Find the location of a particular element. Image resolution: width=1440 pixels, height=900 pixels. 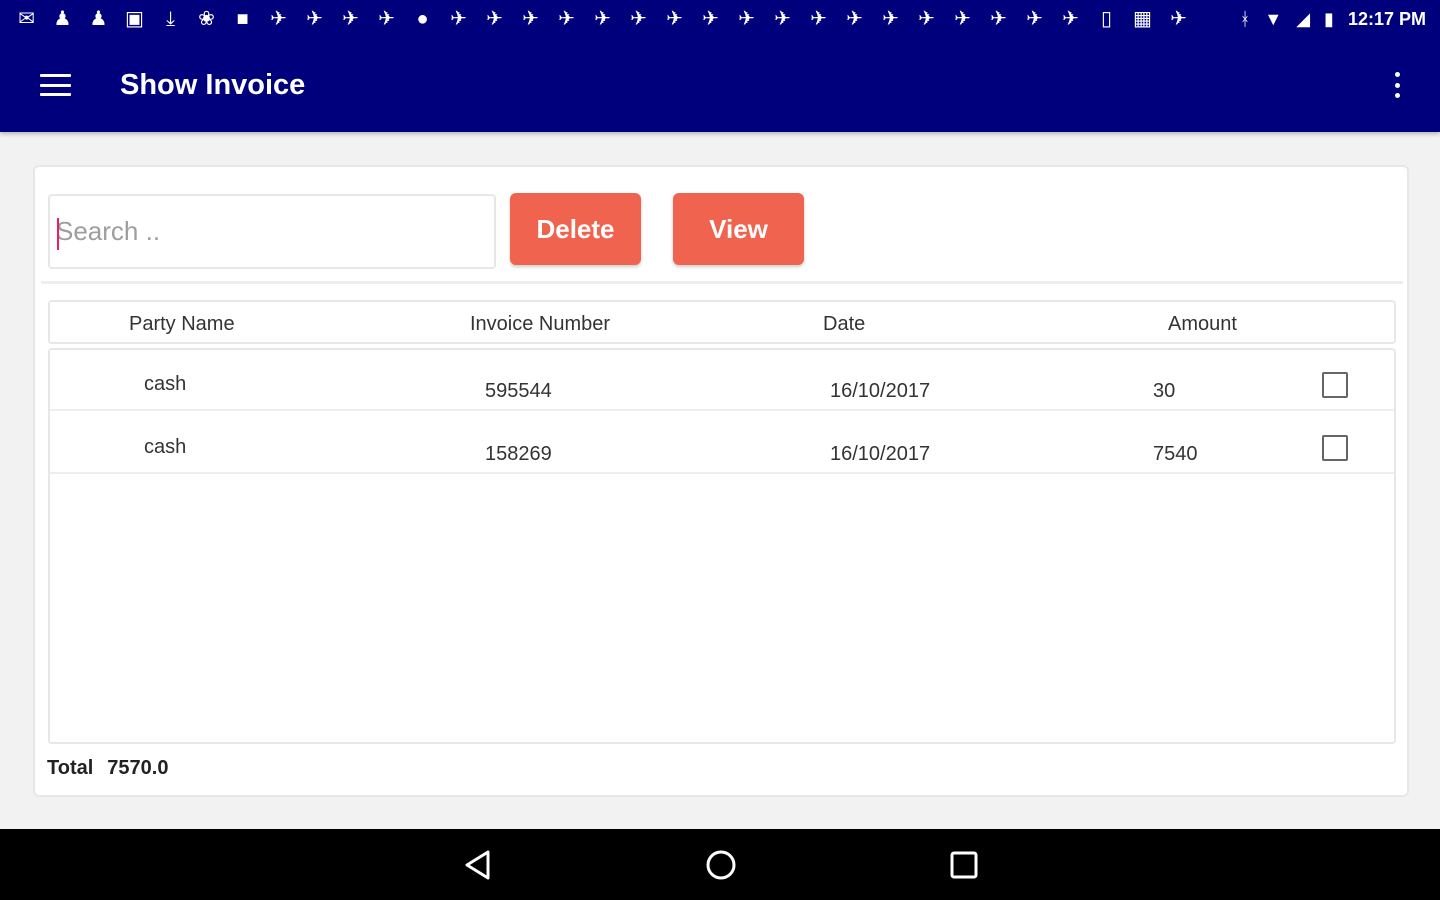

total-value: 7570.0 is located at coordinates (138, 768).